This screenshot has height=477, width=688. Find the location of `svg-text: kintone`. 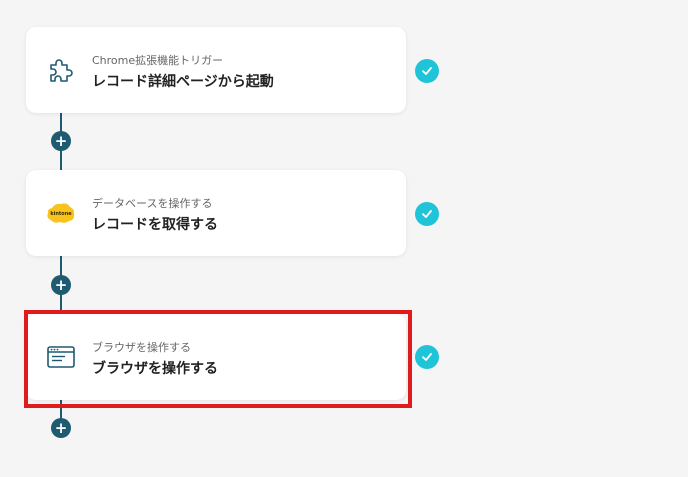

svg-text: kintone is located at coordinates (61, 214).